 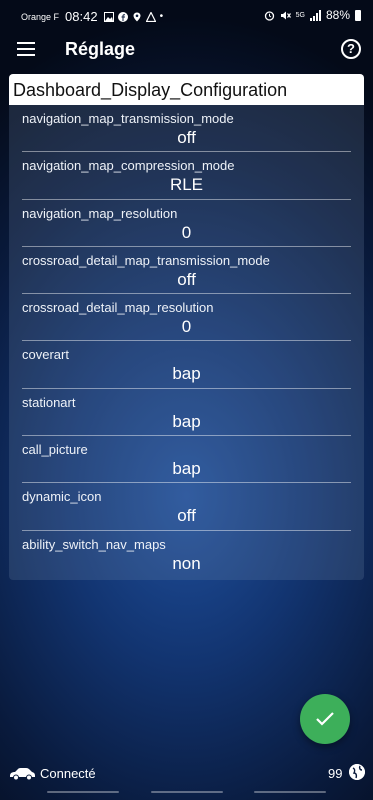 What do you see at coordinates (94, 544) in the screenshot?
I see `setting-label: ability_switch_nav_maps` at bounding box center [94, 544].